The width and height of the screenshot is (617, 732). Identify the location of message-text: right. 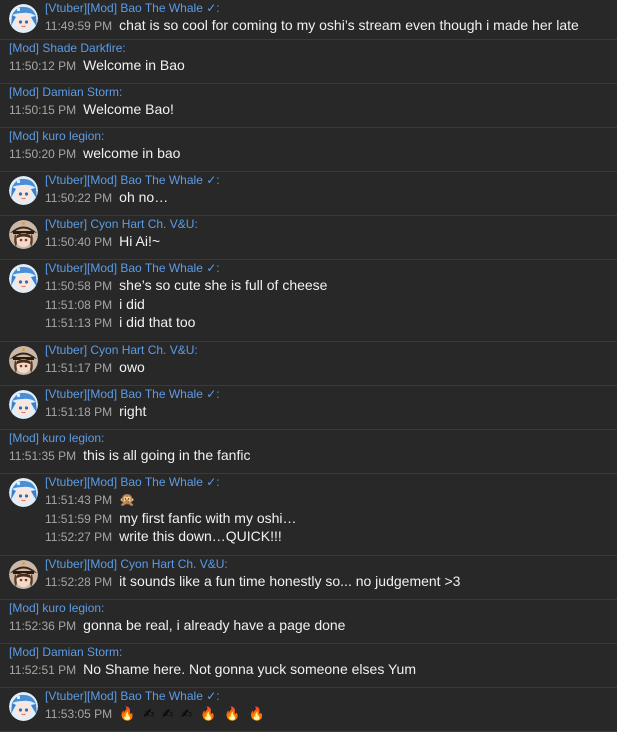
(133, 411).